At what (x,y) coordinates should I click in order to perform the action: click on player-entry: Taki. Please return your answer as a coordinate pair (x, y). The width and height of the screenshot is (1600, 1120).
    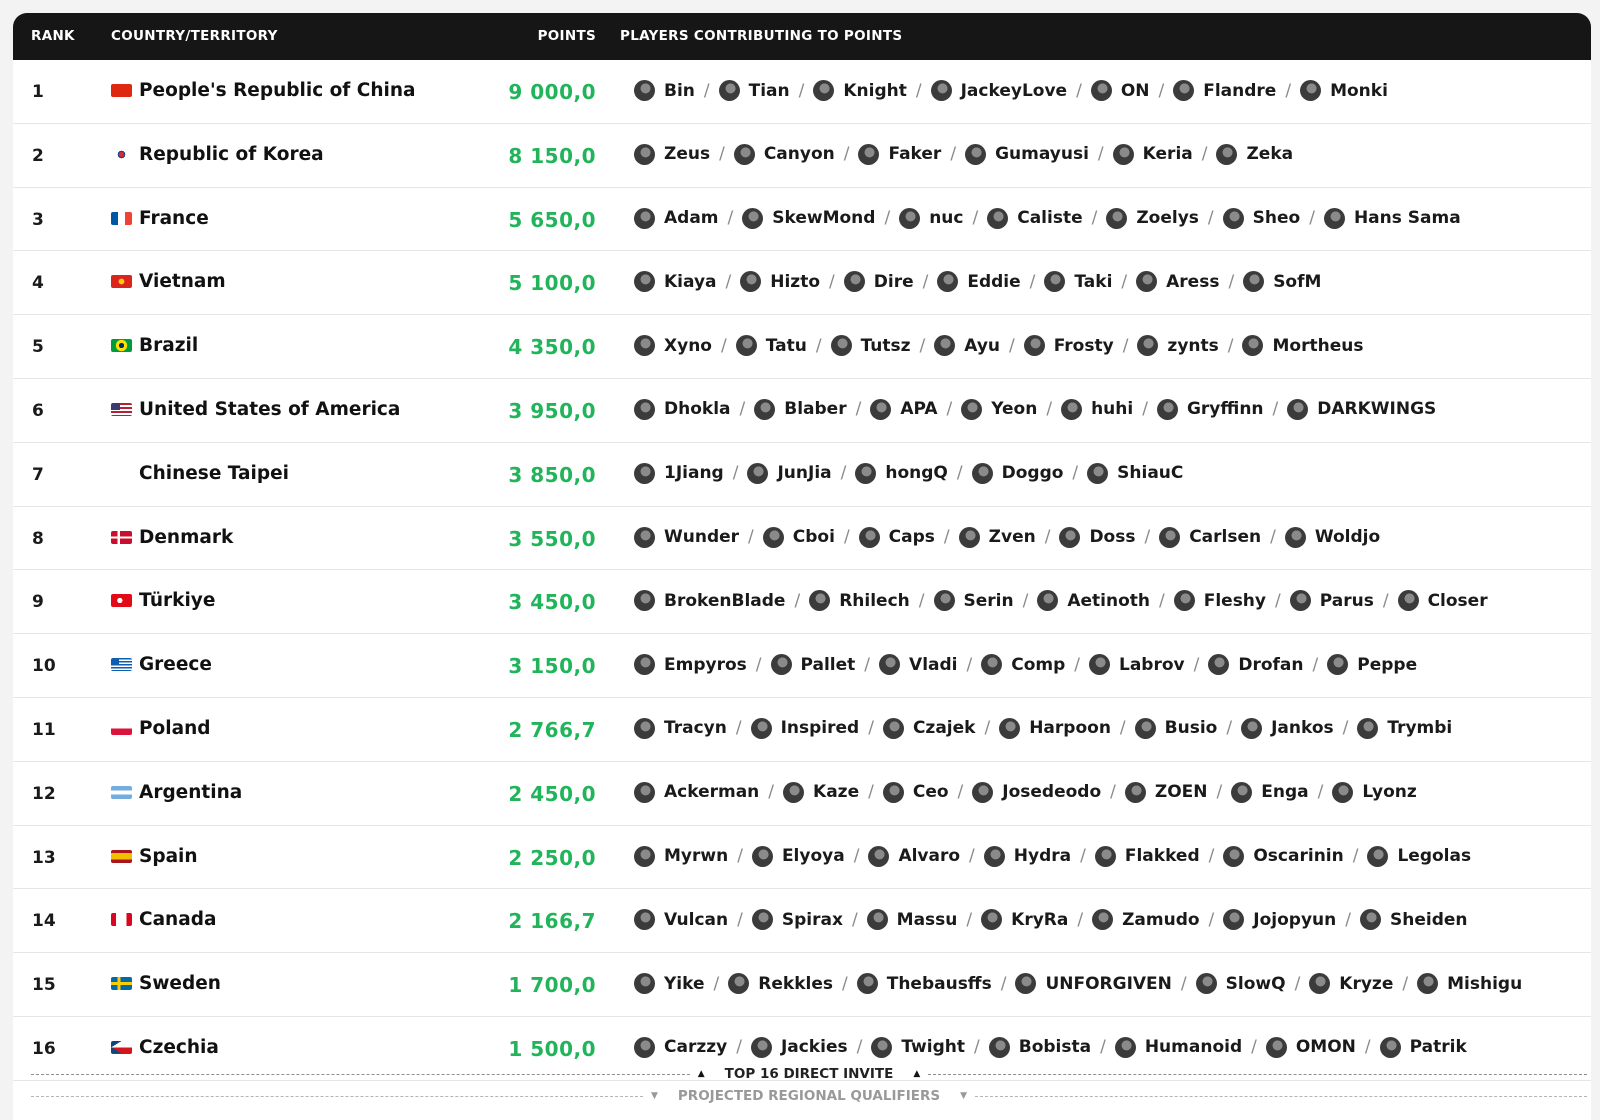
    Looking at the image, I should click on (1078, 282).